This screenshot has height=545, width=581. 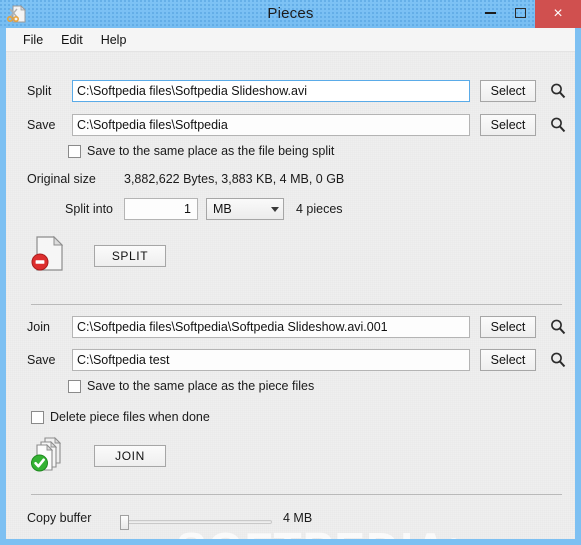 What do you see at coordinates (37, 417) in the screenshot?
I see `delete-pieces-checkbox` at bounding box center [37, 417].